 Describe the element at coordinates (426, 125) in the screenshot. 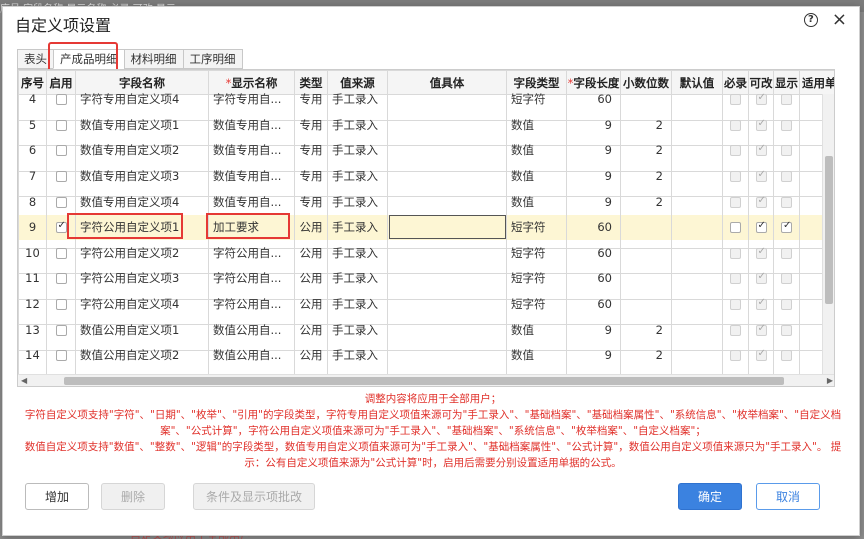

I see `table-row: 5 数值专用自定义项1 数值专用自... 专用 手工录入 数值 9 2` at that location.